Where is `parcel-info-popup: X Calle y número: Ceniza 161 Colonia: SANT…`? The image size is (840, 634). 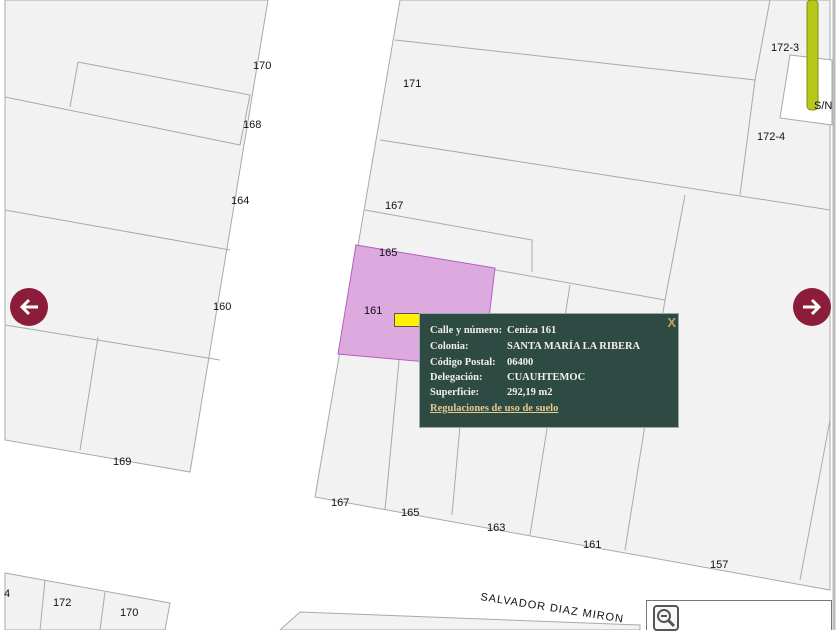
parcel-info-popup: X Calle y número: Ceniza 161 Colonia: SANT… is located at coordinates (549, 370).